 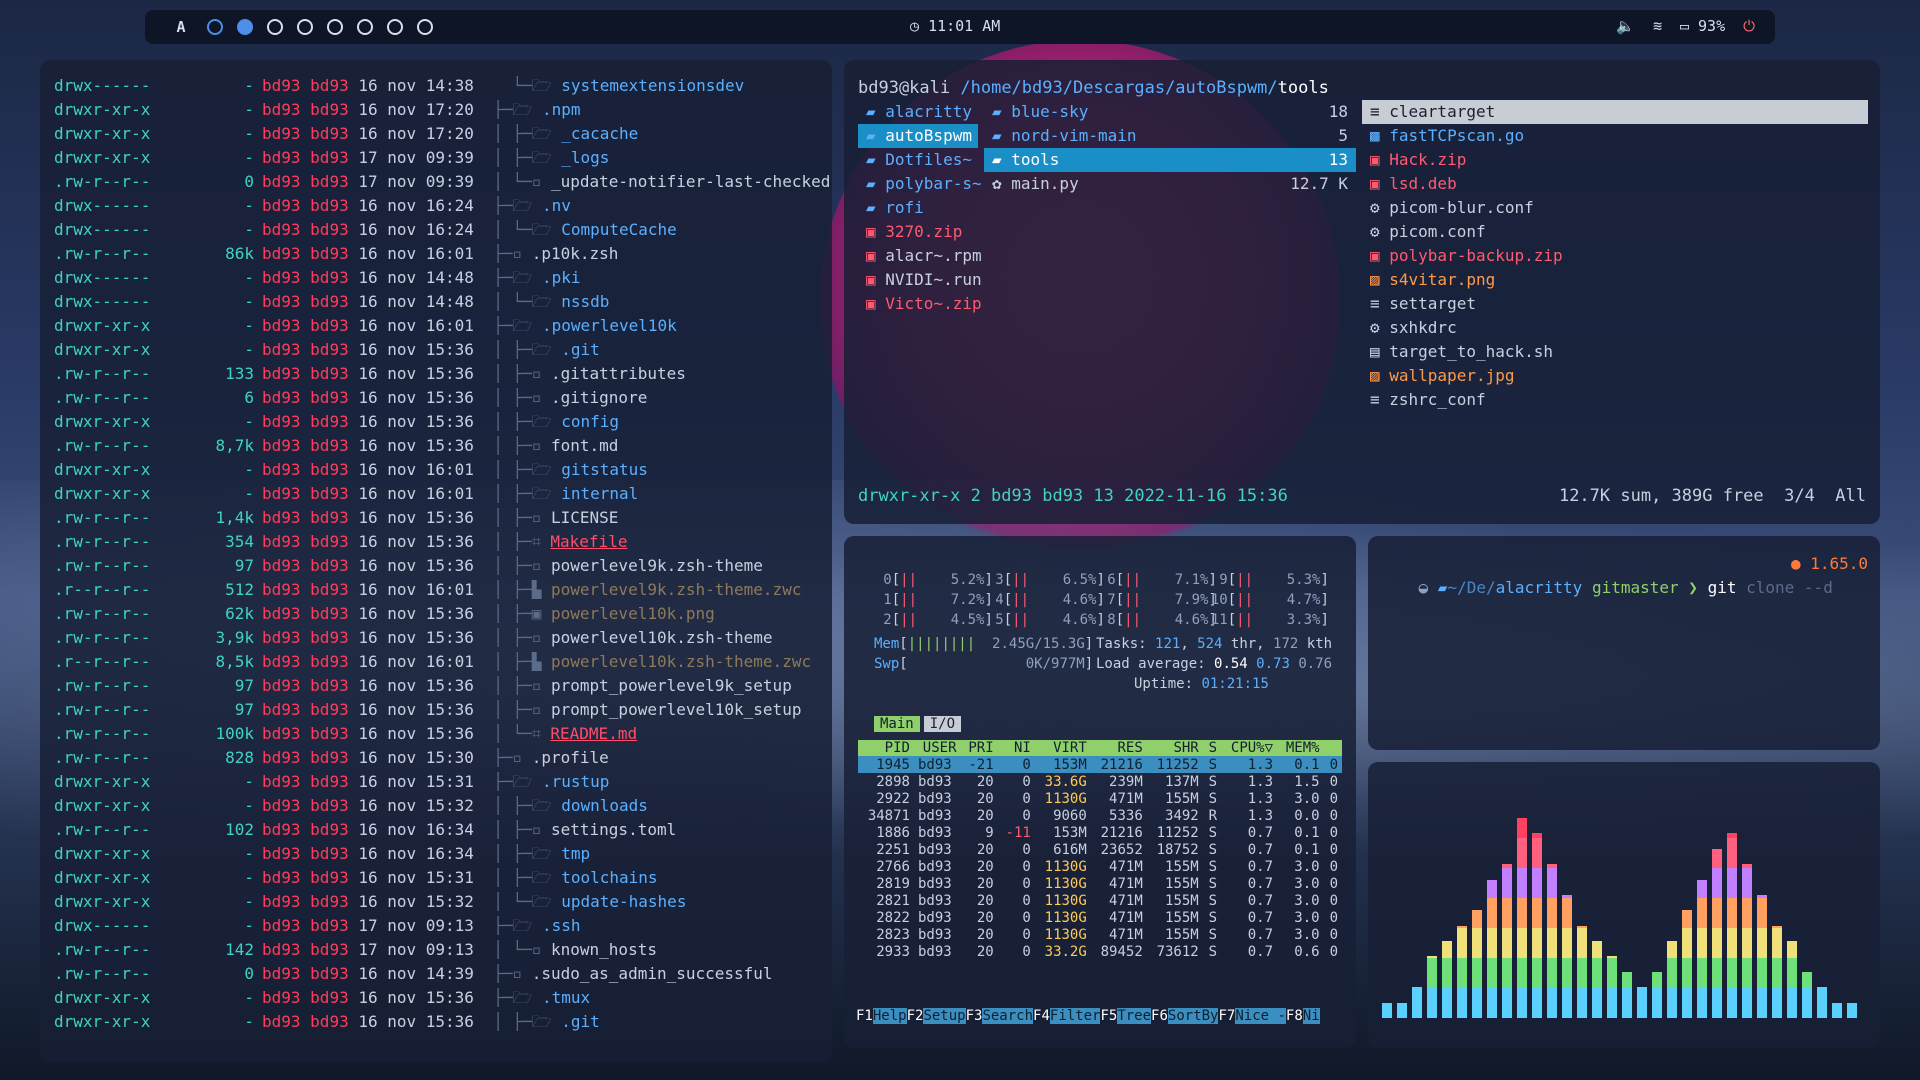 What do you see at coordinates (215, 27) in the screenshot?
I see `workspace-1-icon` at bounding box center [215, 27].